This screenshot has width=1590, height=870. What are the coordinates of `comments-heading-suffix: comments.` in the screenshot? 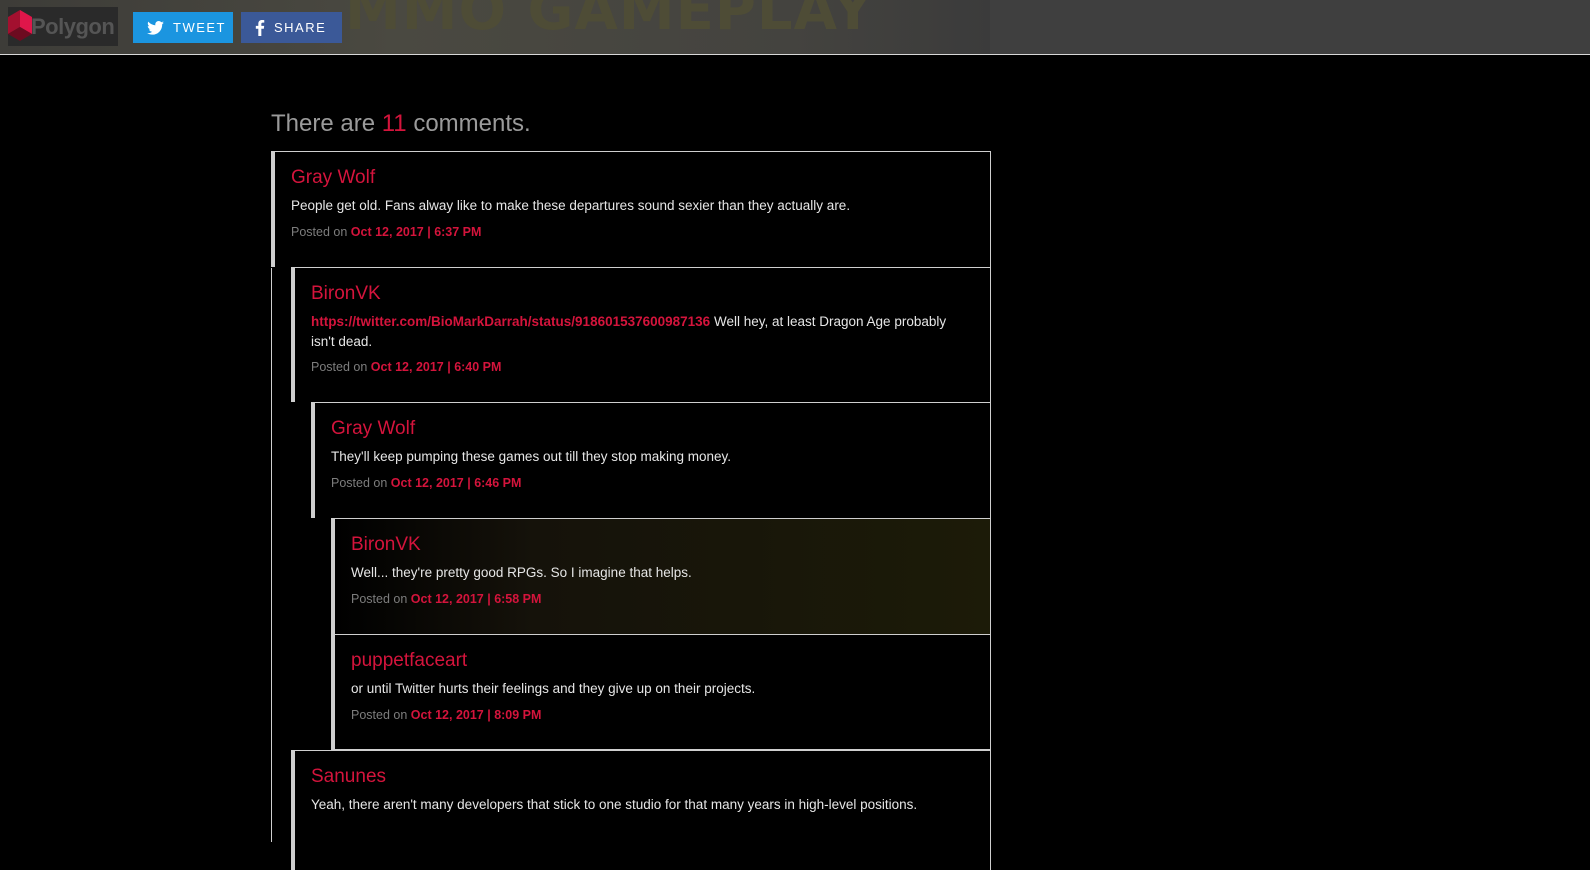 It's located at (472, 123).